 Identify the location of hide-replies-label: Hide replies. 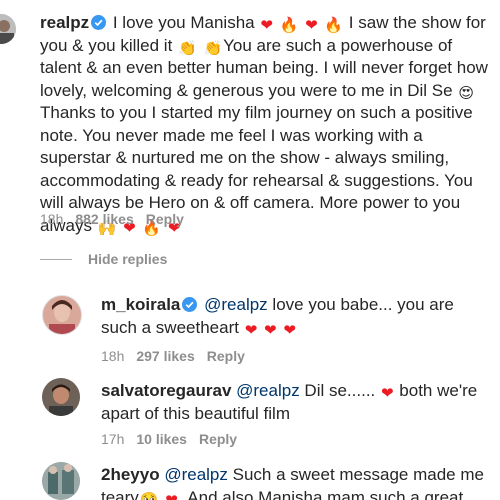
(128, 259).